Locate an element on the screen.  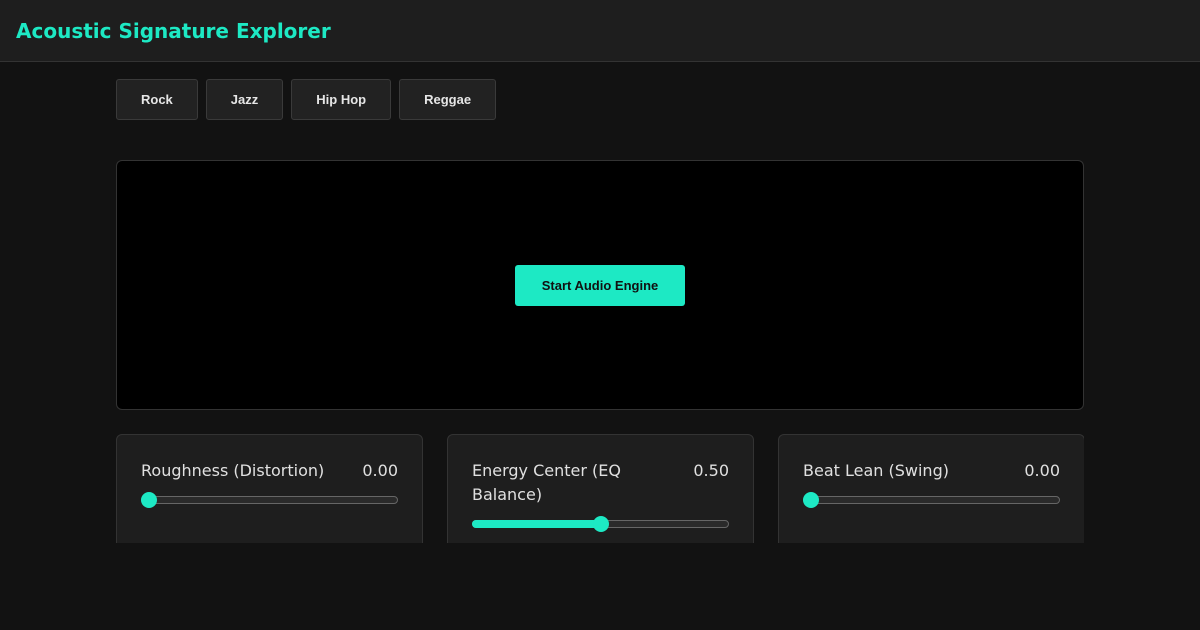
genre-button-jazz: Jazz is located at coordinates (244, 99).